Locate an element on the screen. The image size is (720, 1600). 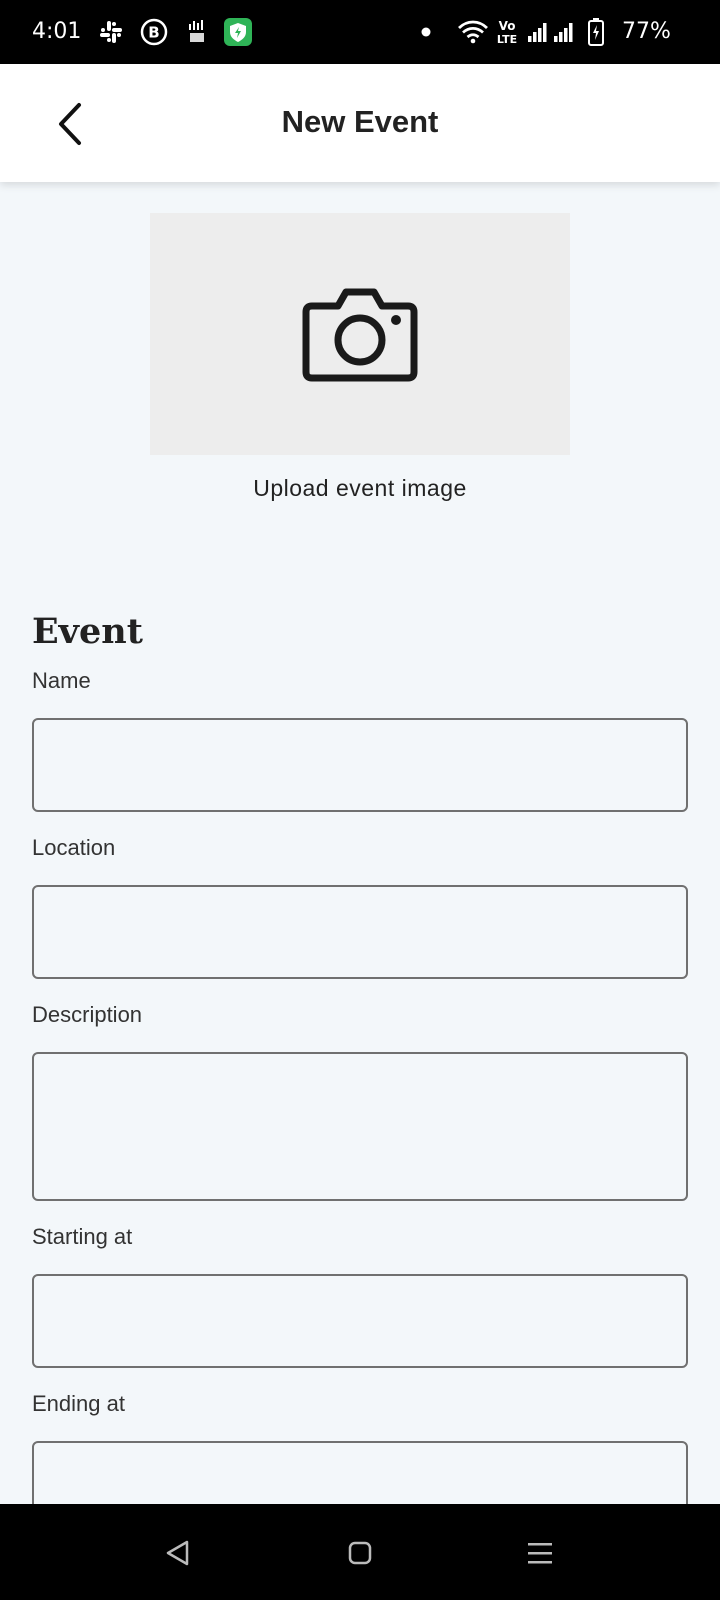
svg-text: Vo is located at coordinates (507, 26).